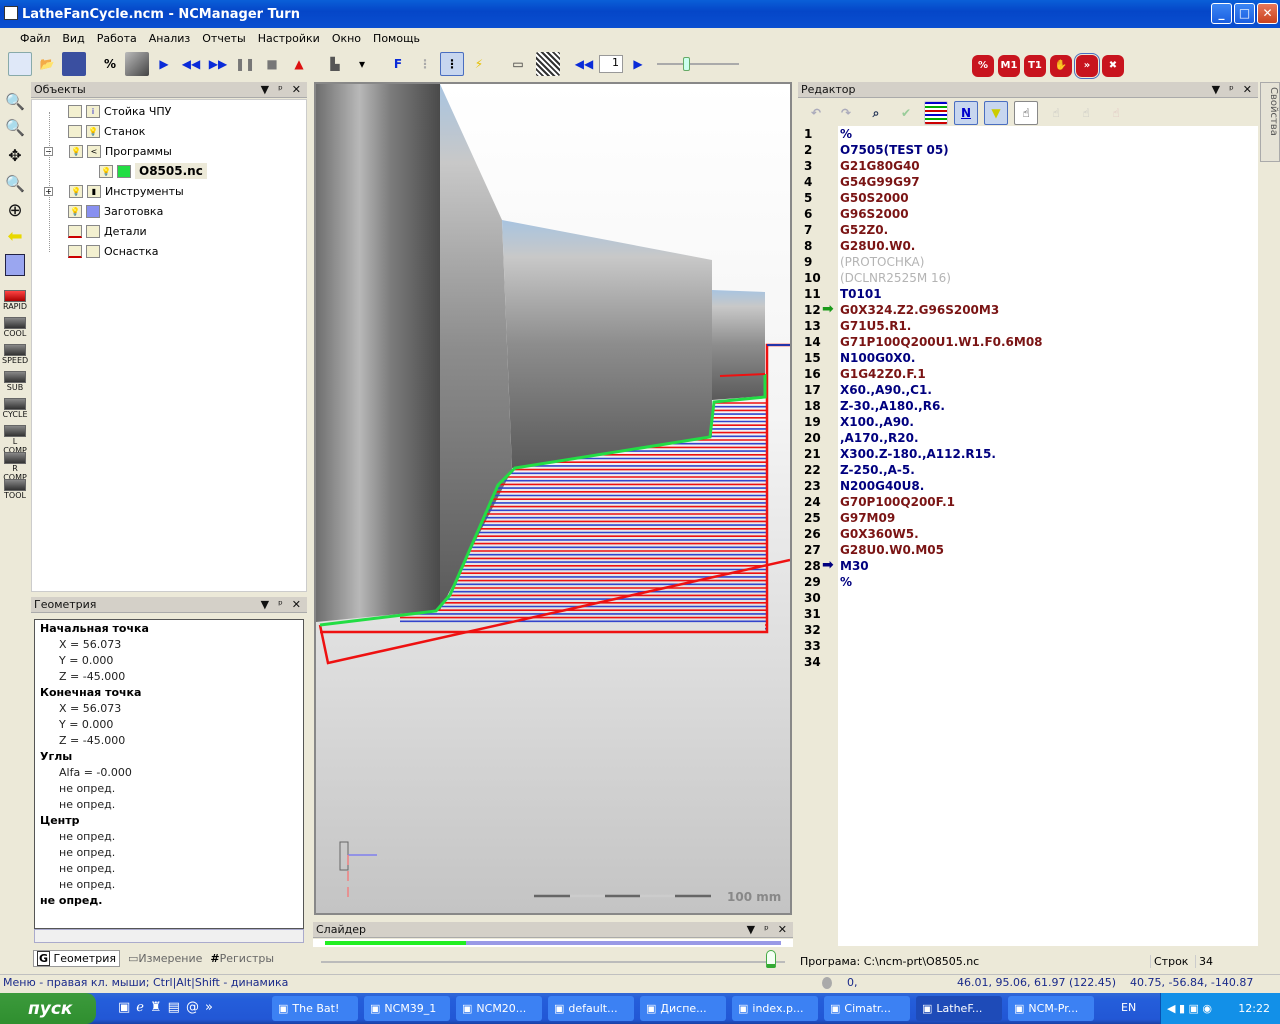 Image resolution: width=1280 pixels, height=1024 pixels. Describe the element at coordinates (15, 440) in the screenshot. I see `mode-l-comp: L COMP` at that location.